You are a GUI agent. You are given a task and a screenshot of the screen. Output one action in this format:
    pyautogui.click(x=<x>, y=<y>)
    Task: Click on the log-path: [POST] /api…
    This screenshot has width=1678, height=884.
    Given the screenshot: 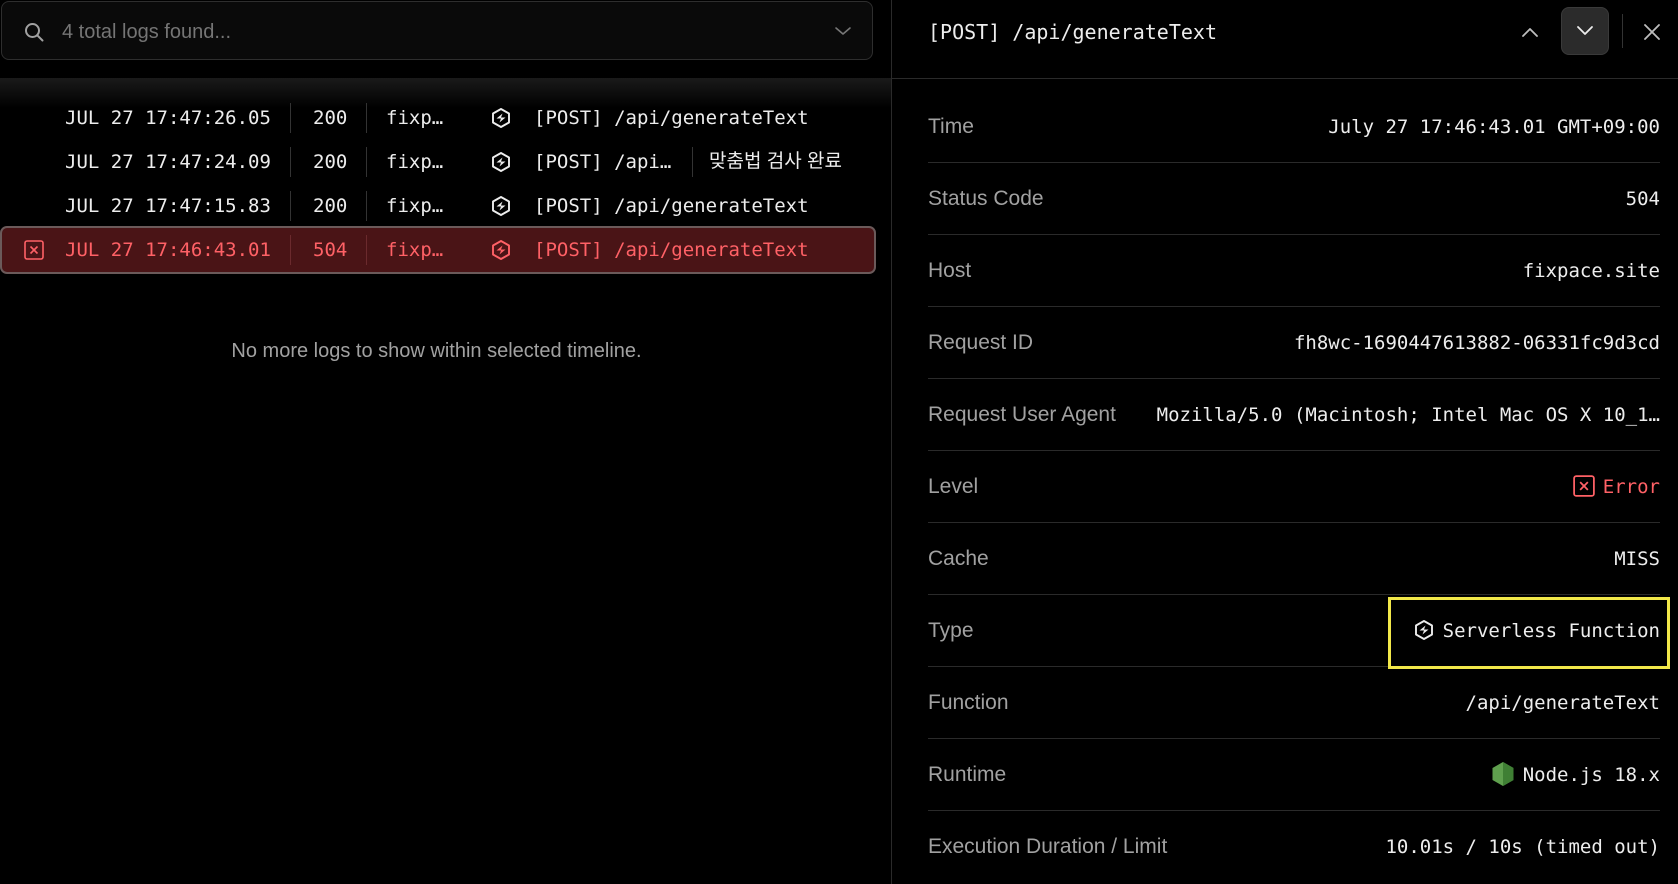 What is the action you would take?
    pyautogui.click(x=603, y=162)
    